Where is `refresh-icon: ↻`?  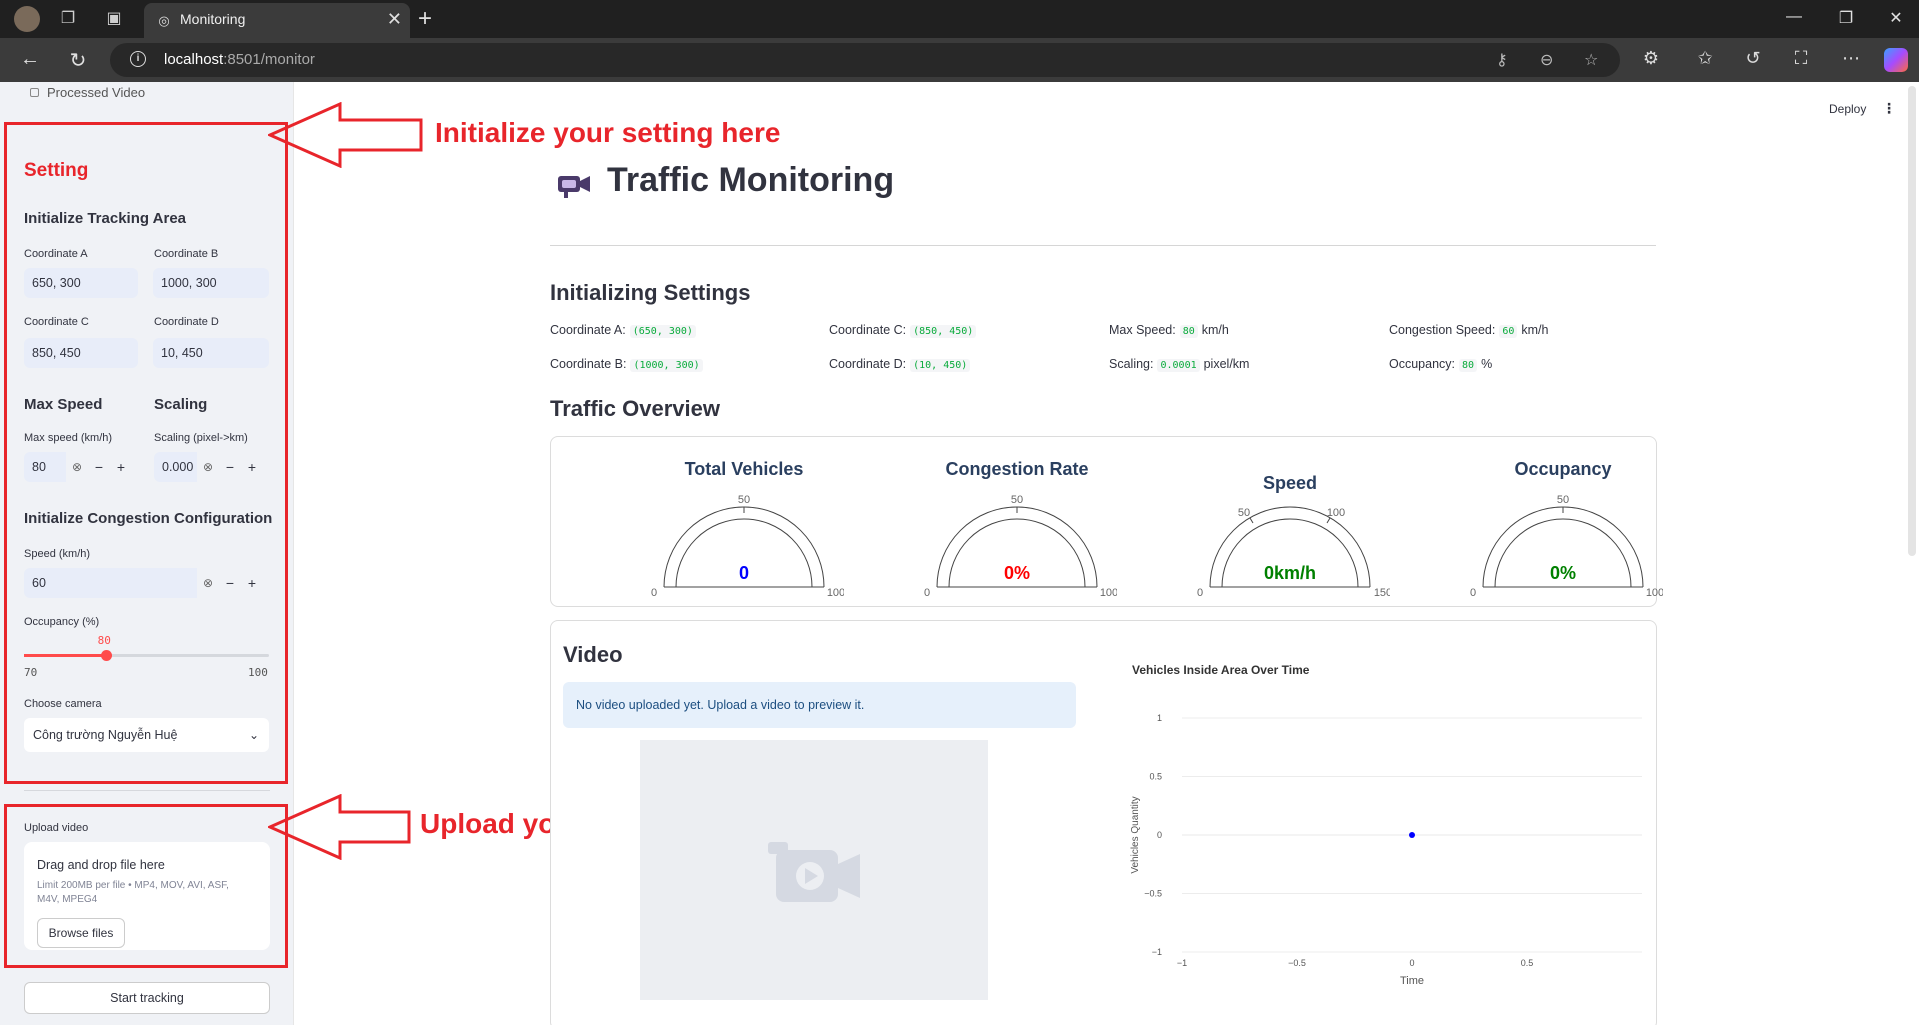 refresh-icon: ↻ is located at coordinates (78, 60).